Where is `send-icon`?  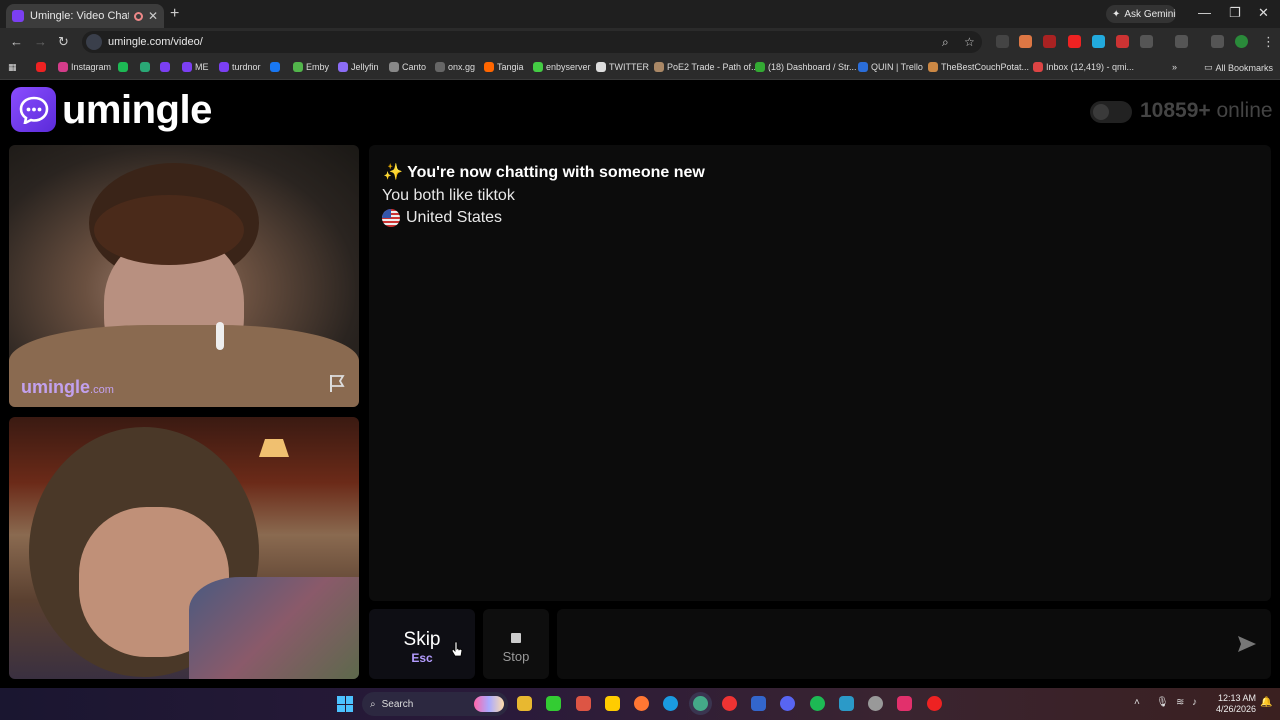
send-icon is located at coordinates (1247, 644).